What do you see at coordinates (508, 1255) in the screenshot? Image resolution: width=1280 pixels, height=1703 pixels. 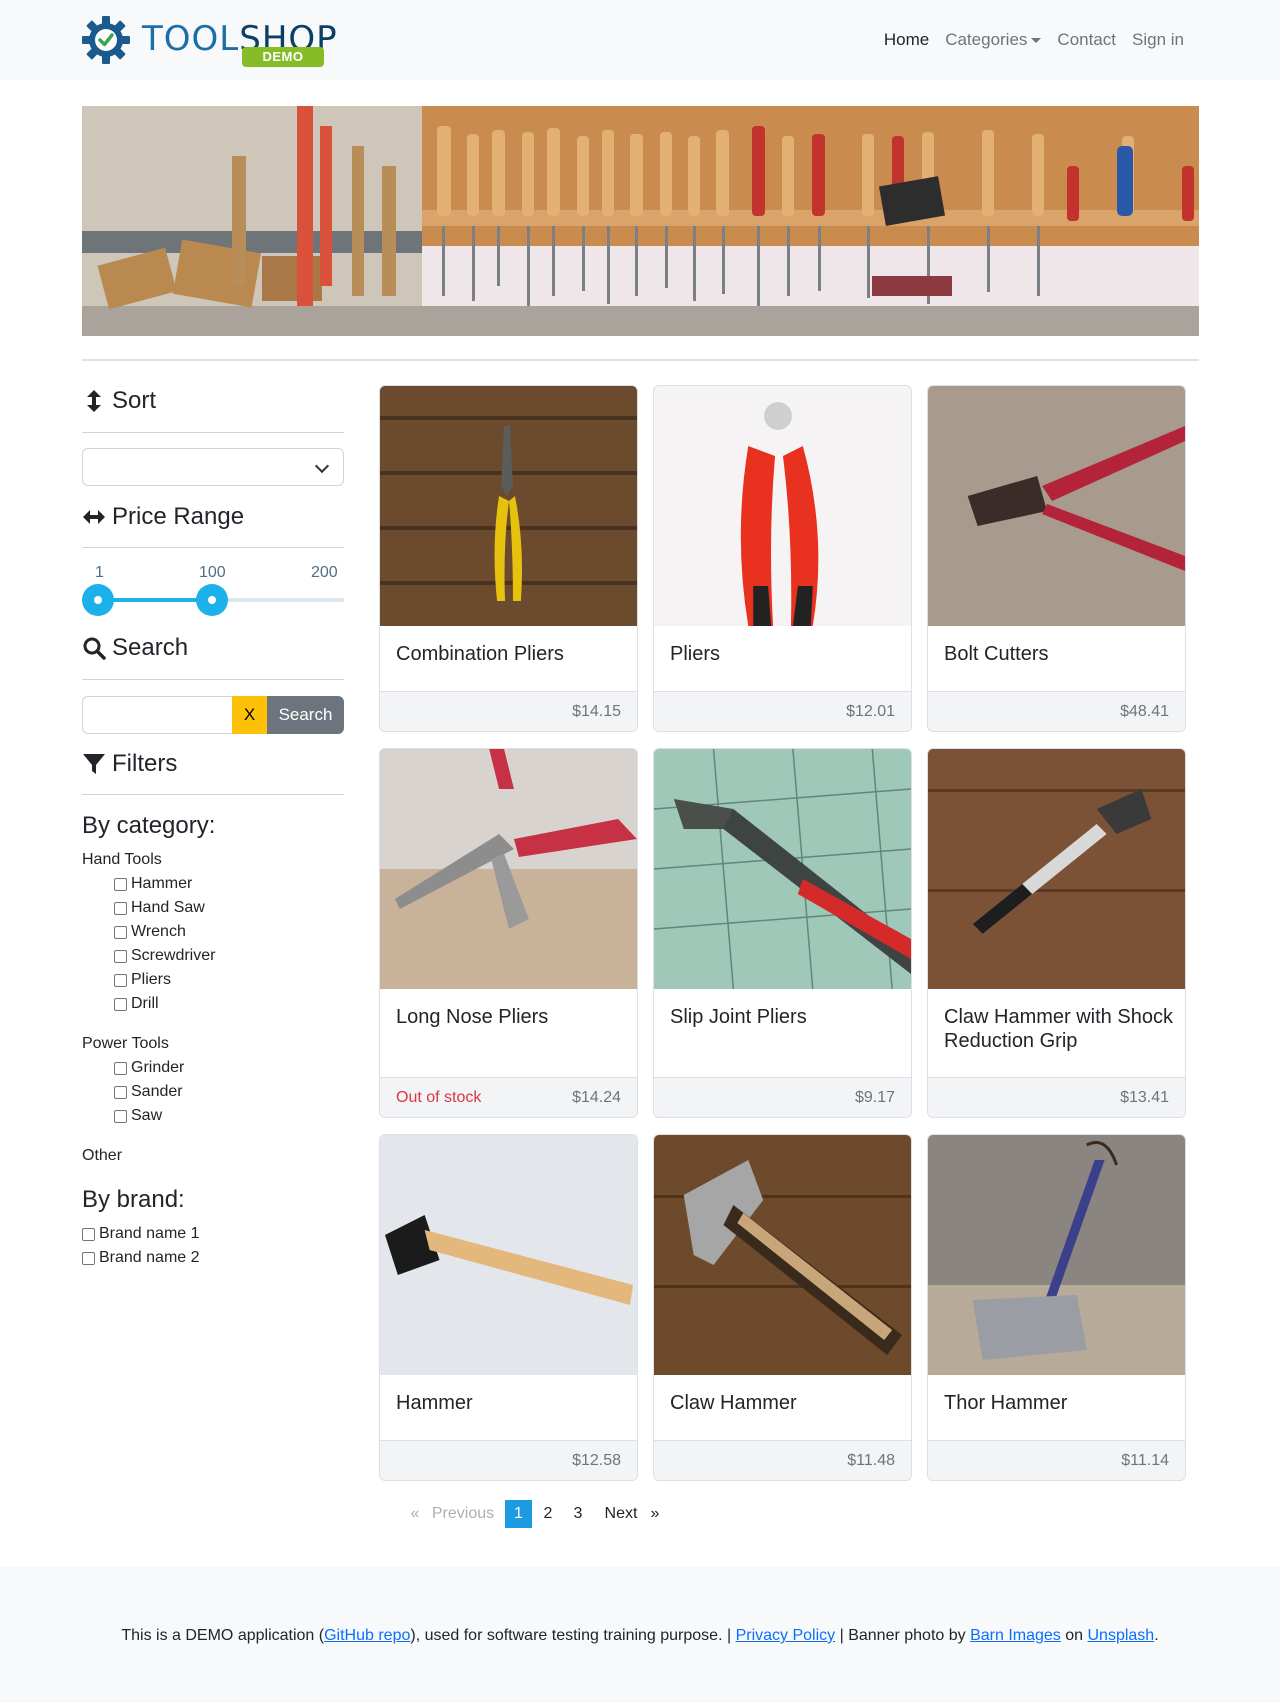 I see `product-image-hammer` at bounding box center [508, 1255].